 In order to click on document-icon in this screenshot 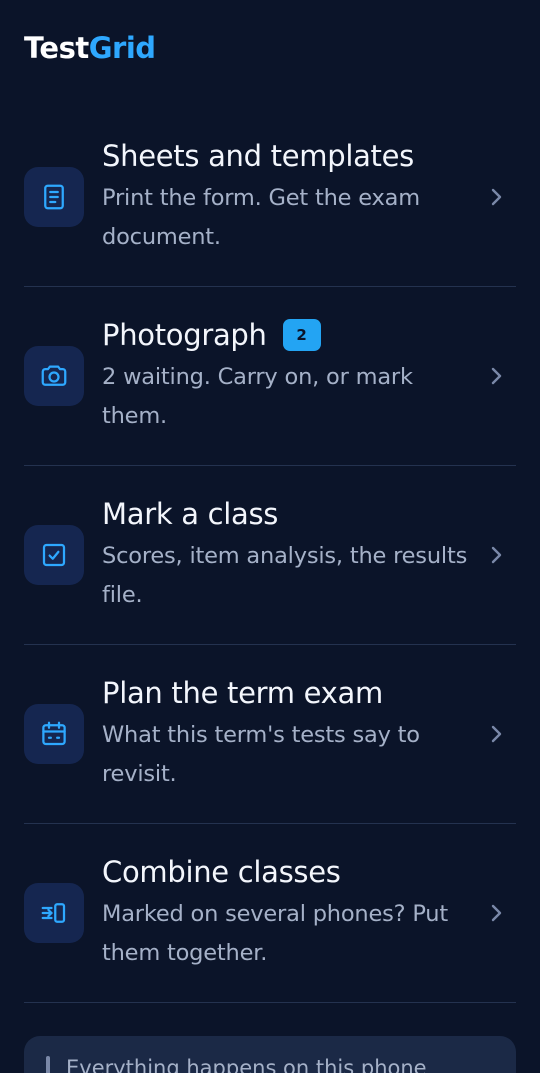, I will do `click(54, 197)`.